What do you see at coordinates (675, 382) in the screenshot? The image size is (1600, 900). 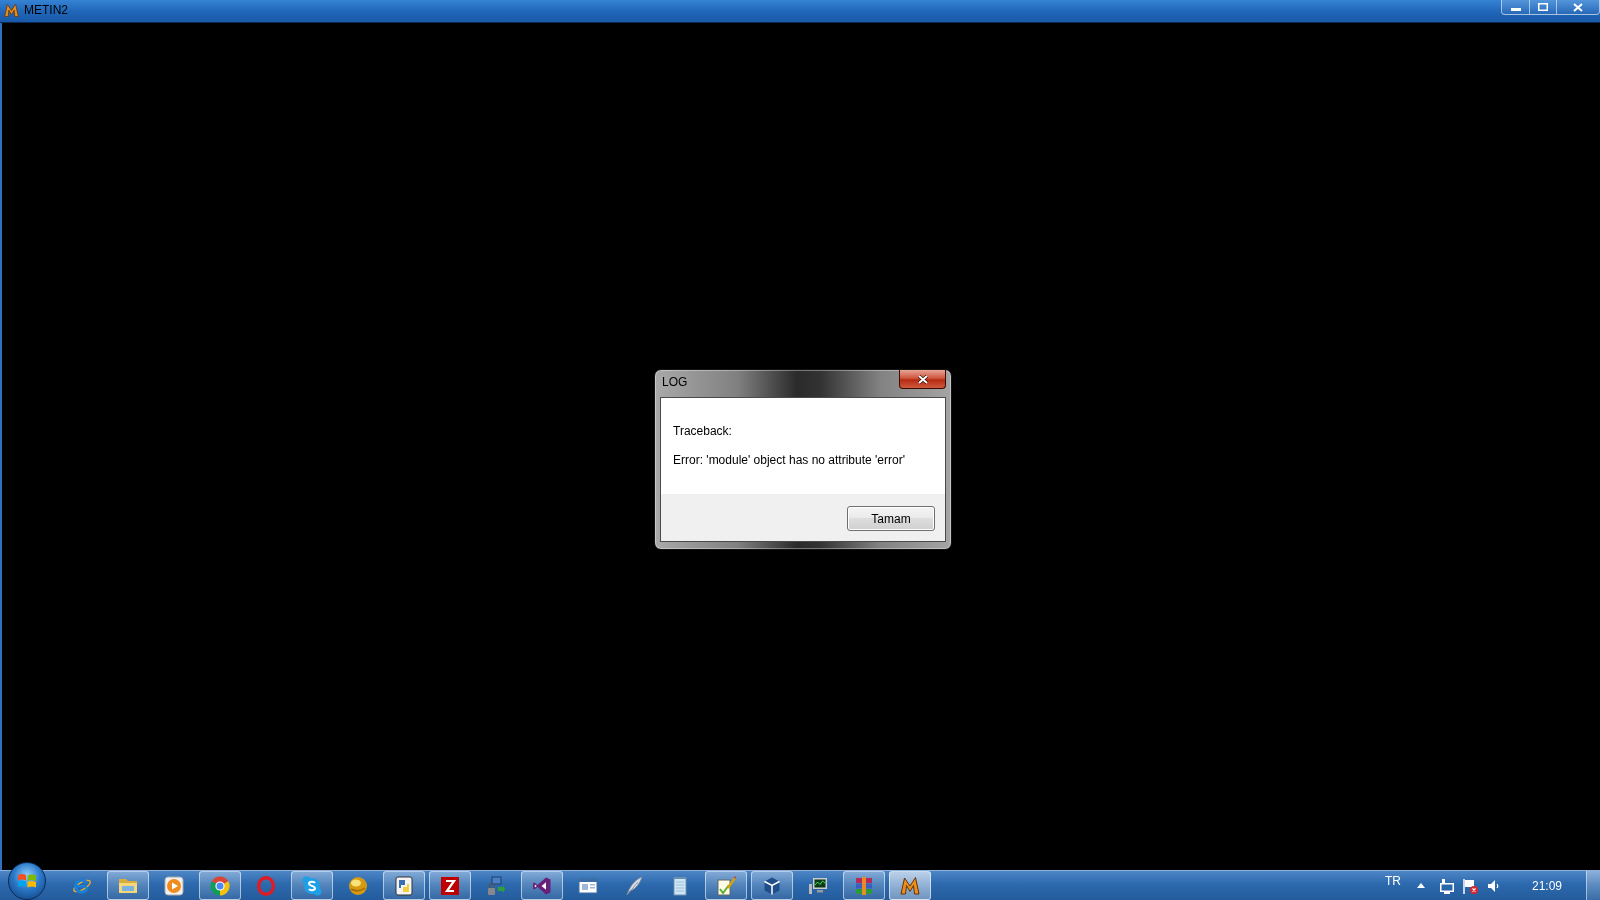 I see `dialog-title: LOG` at bounding box center [675, 382].